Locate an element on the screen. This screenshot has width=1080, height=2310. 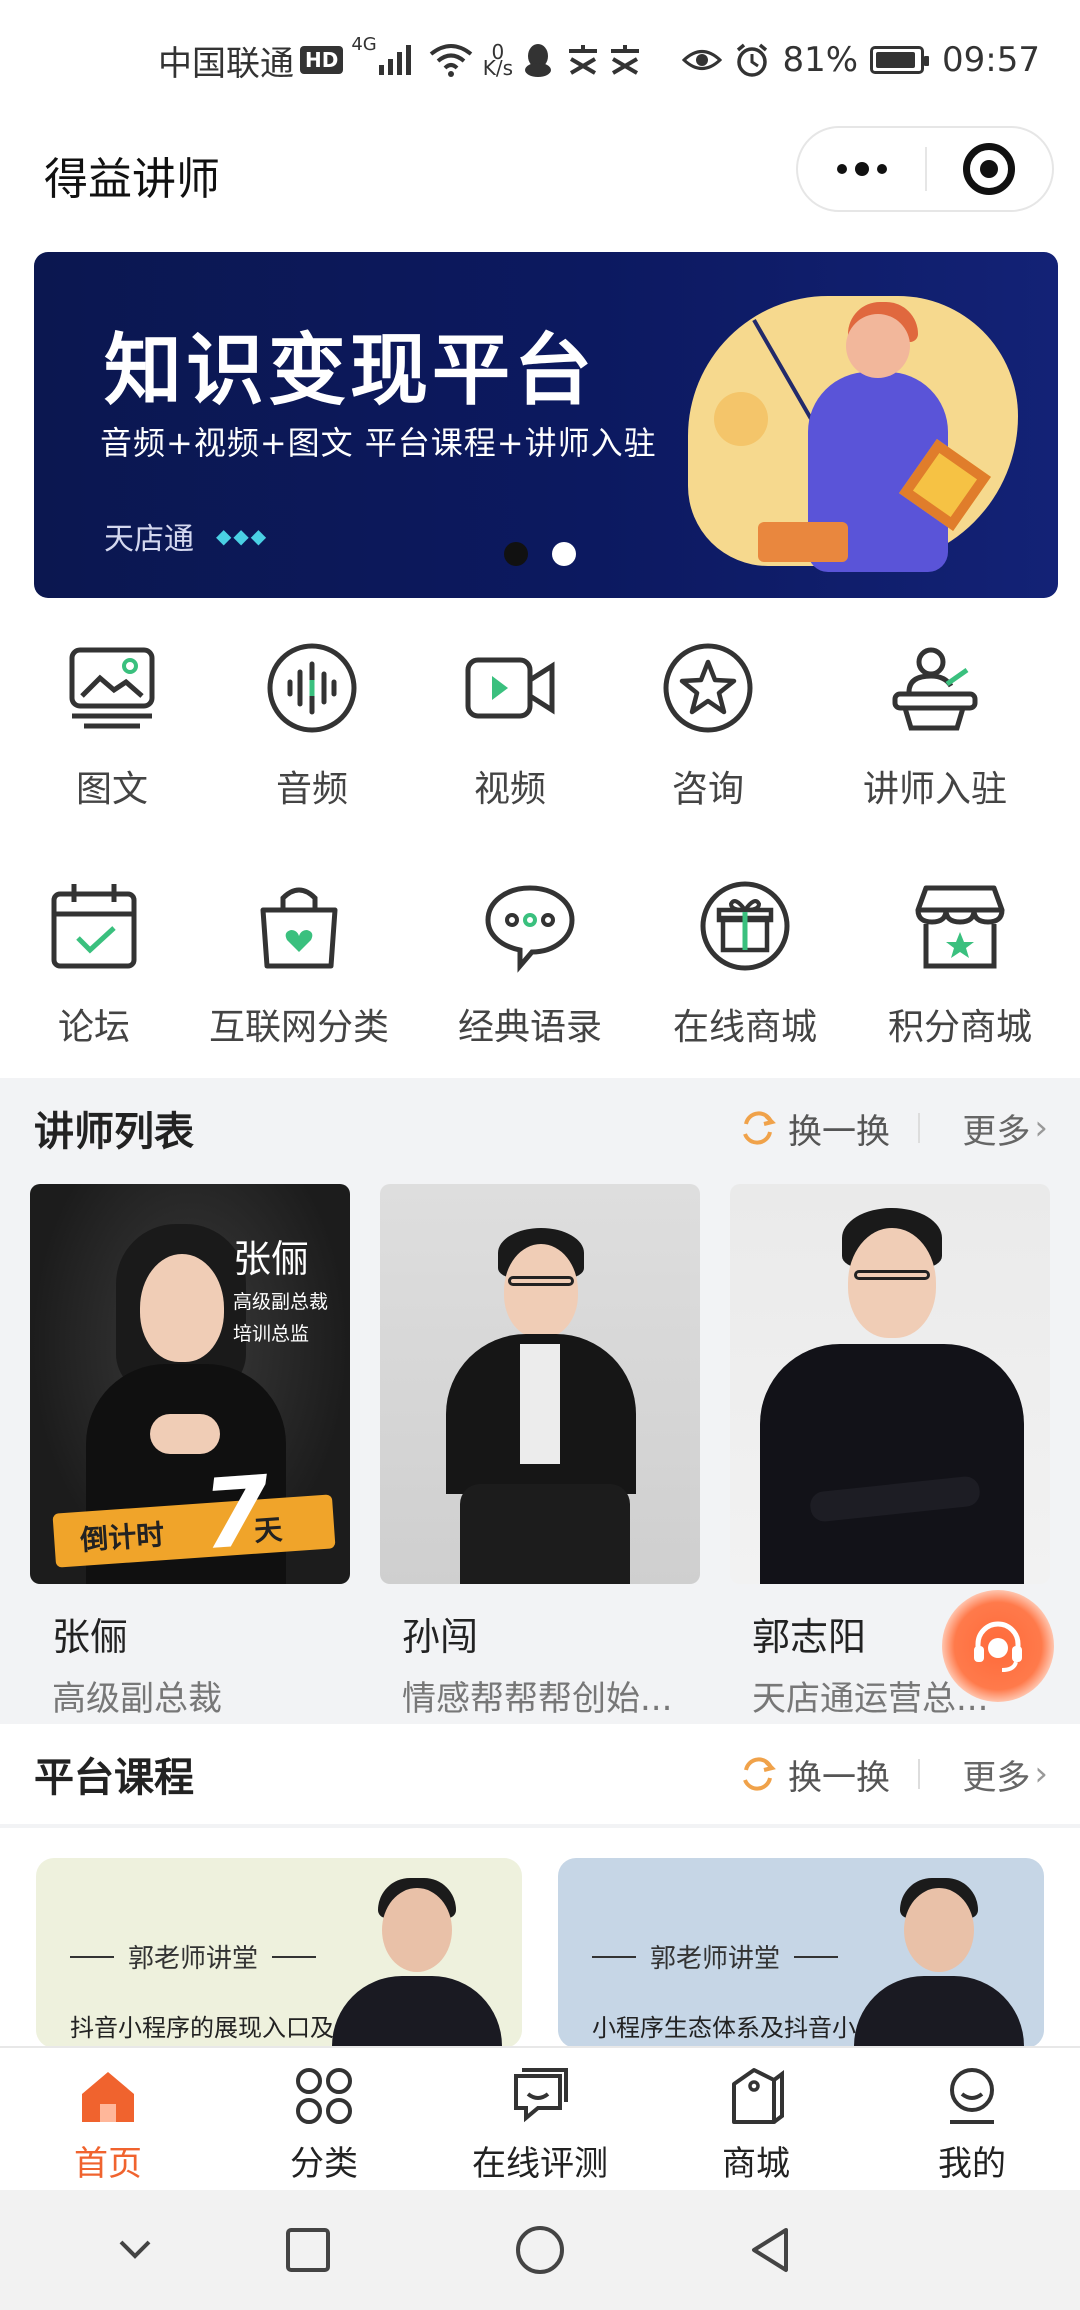
courses-more-link: 更多 › is located at coordinates (1005, 1774).